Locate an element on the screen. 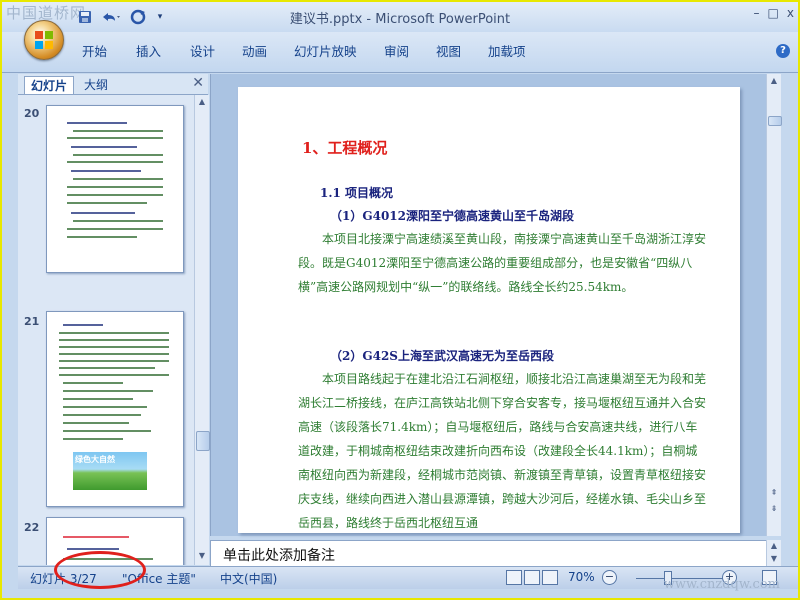 The height and width of the screenshot is (600, 800). tab-add-ins: 加载项 is located at coordinates (507, 50).